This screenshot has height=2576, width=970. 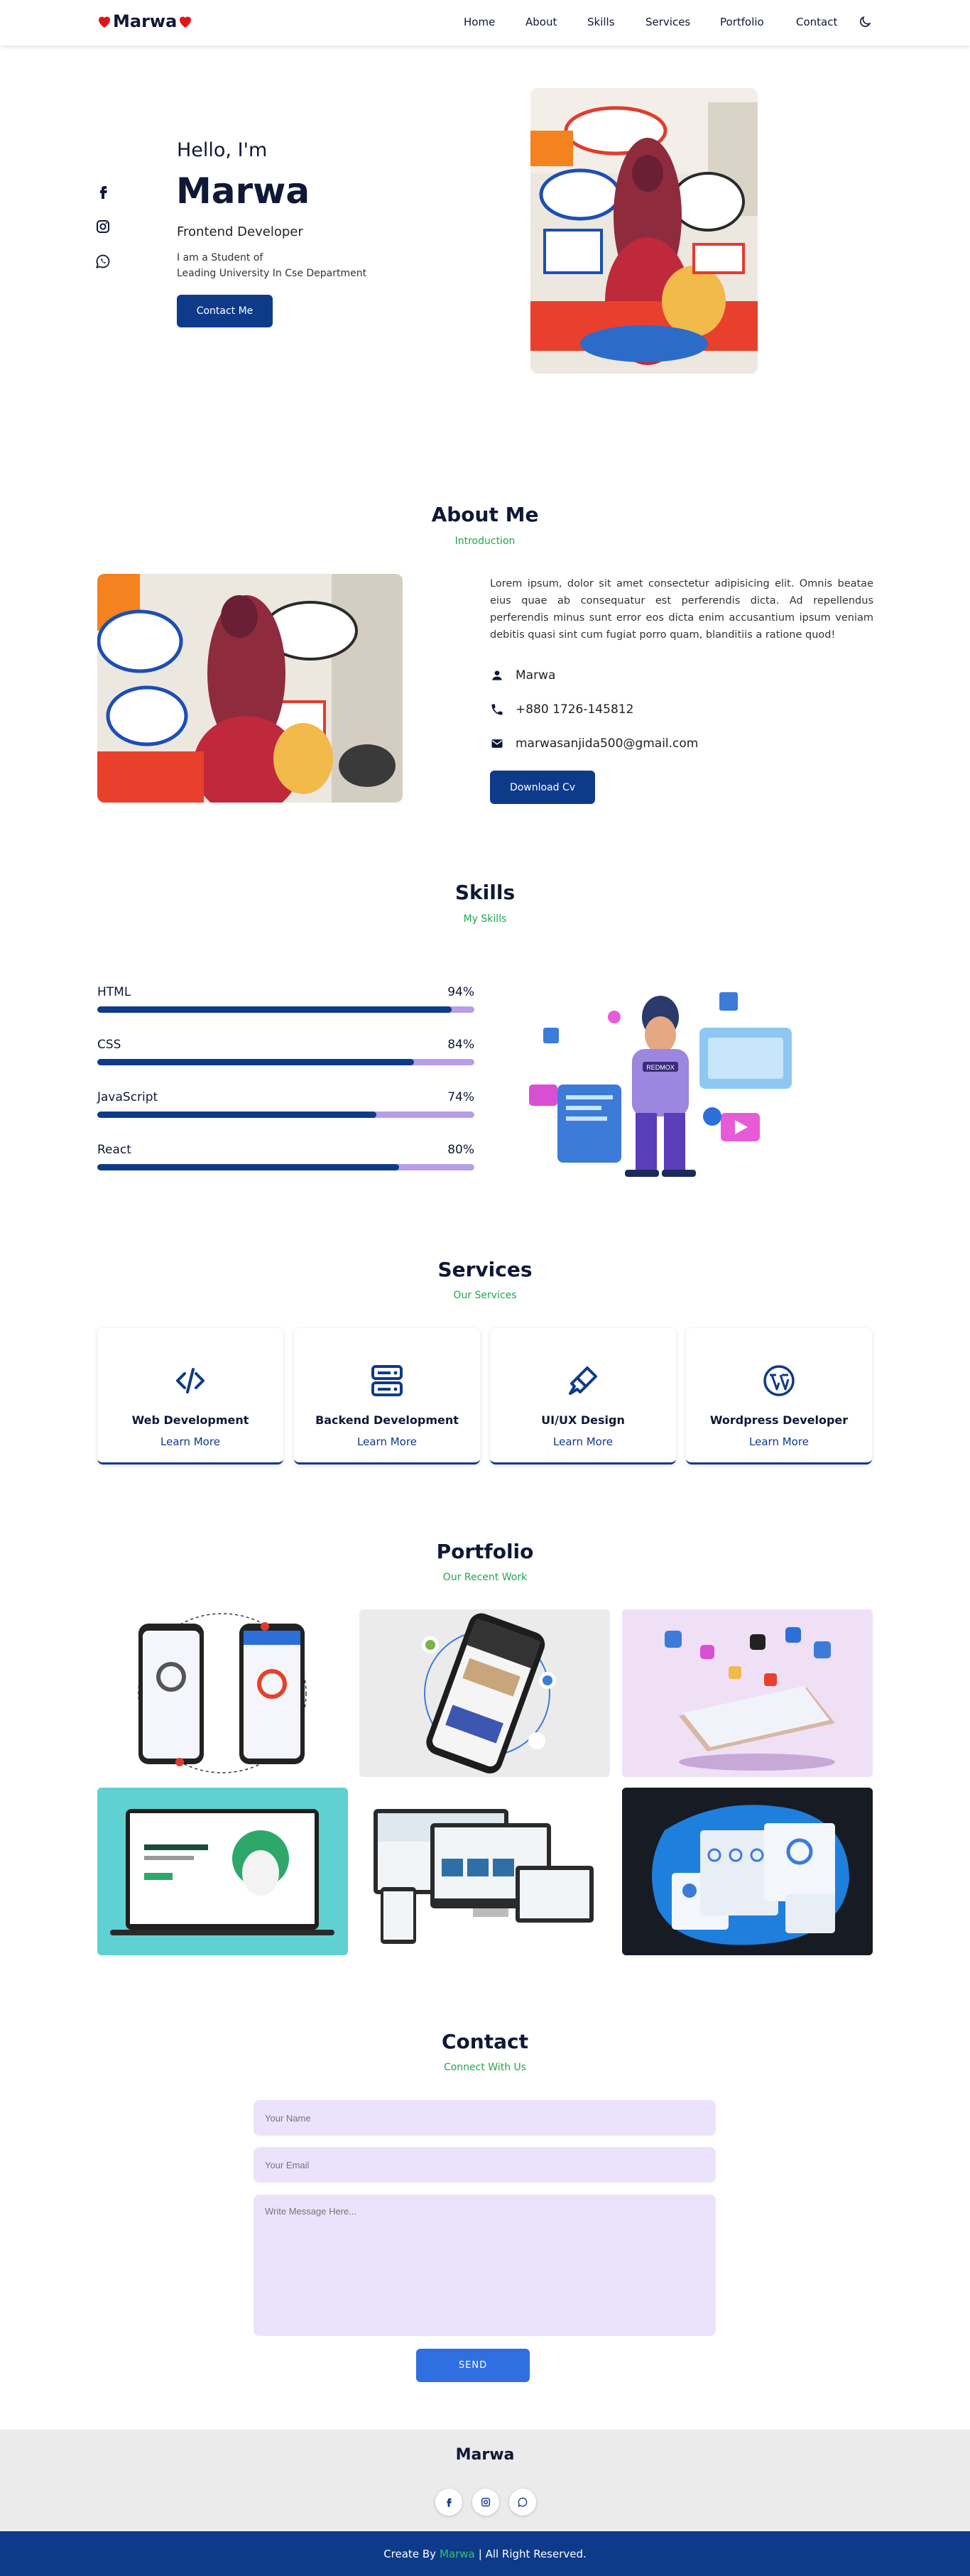 What do you see at coordinates (575, 709) in the screenshot?
I see `about-phone: +880 1726-145812` at bounding box center [575, 709].